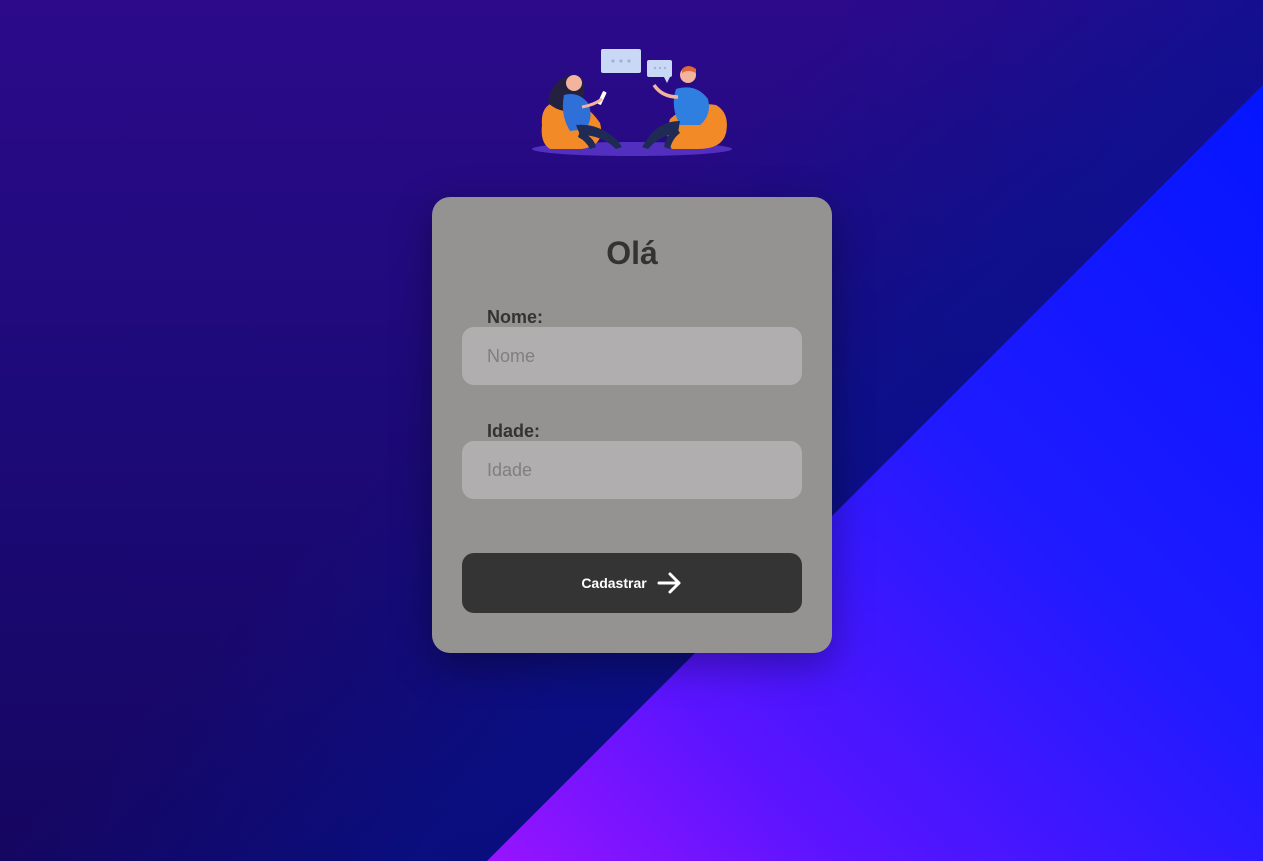 This screenshot has width=1263, height=861. What do you see at coordinates (670, 583) in the screenshot?
I see `arrow-right-icon` at bounding box center [670, 583].